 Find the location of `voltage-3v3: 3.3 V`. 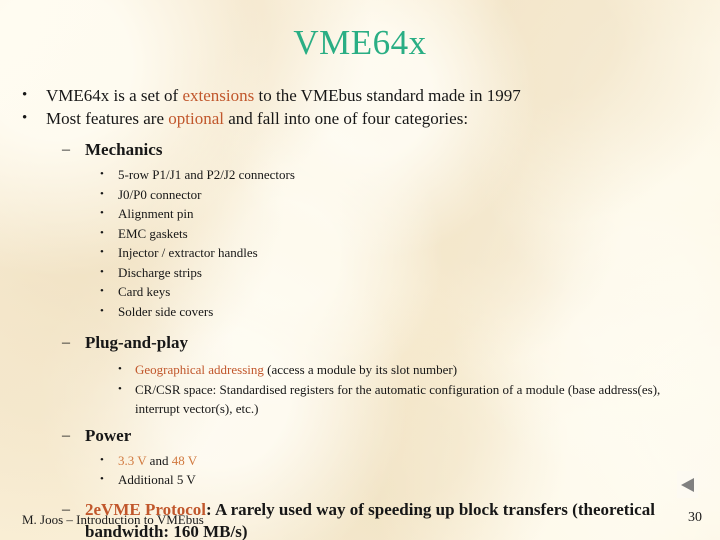

voltage-3v3: 3.3 V is located at coordinates (132, 460).